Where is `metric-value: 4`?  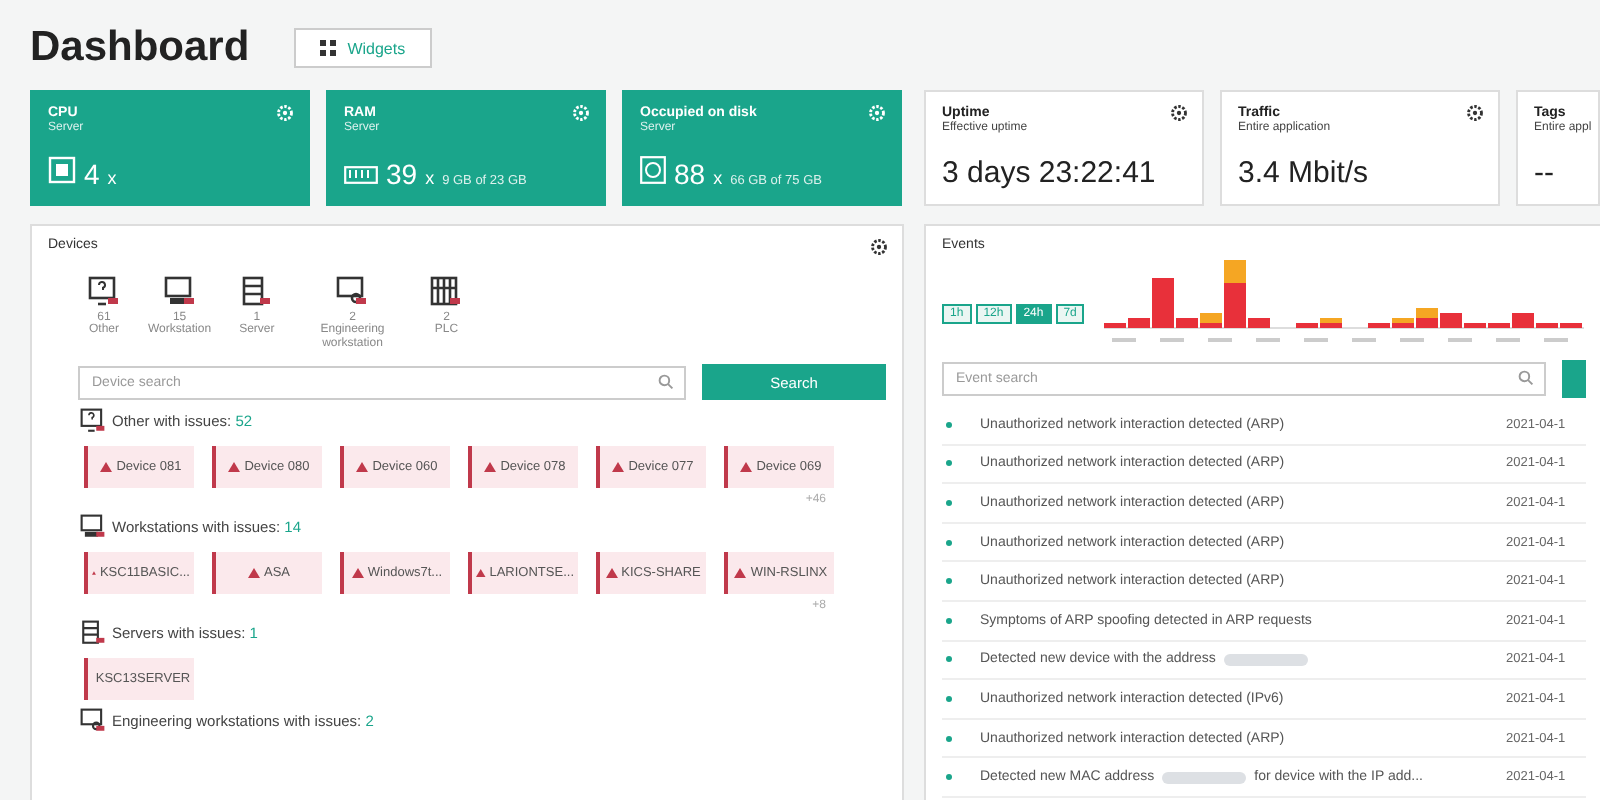 metric-value: 4 is located at coordinates (92, 174).